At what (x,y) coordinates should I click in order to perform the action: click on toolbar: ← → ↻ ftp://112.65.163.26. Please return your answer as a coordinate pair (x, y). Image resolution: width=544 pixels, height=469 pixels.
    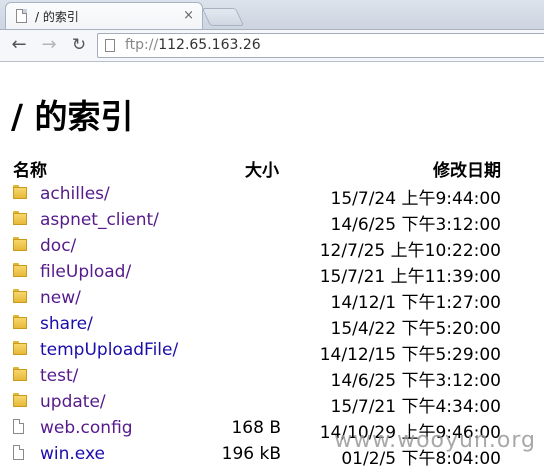
    Looking at the image, I should click on (272, 45).